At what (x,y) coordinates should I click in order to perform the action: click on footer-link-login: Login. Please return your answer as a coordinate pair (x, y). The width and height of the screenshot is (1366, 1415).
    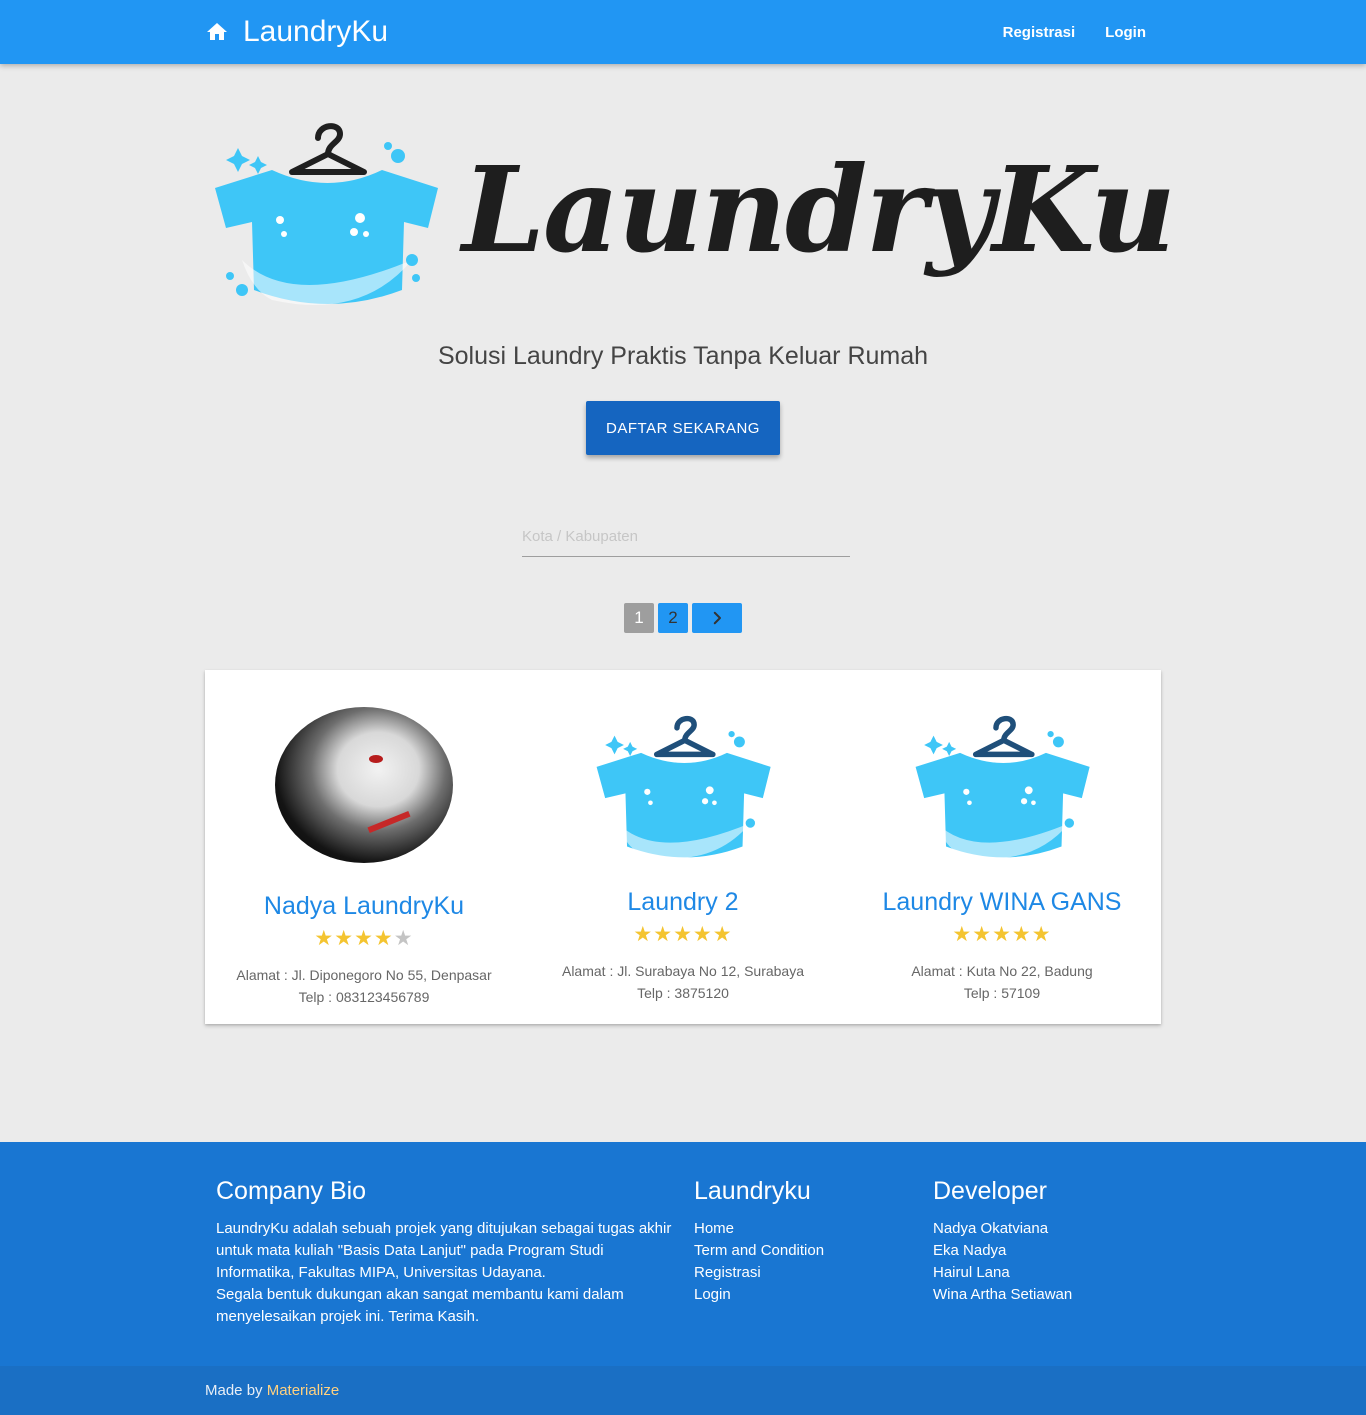
    Looking at the image, I should click on (712, 1294).